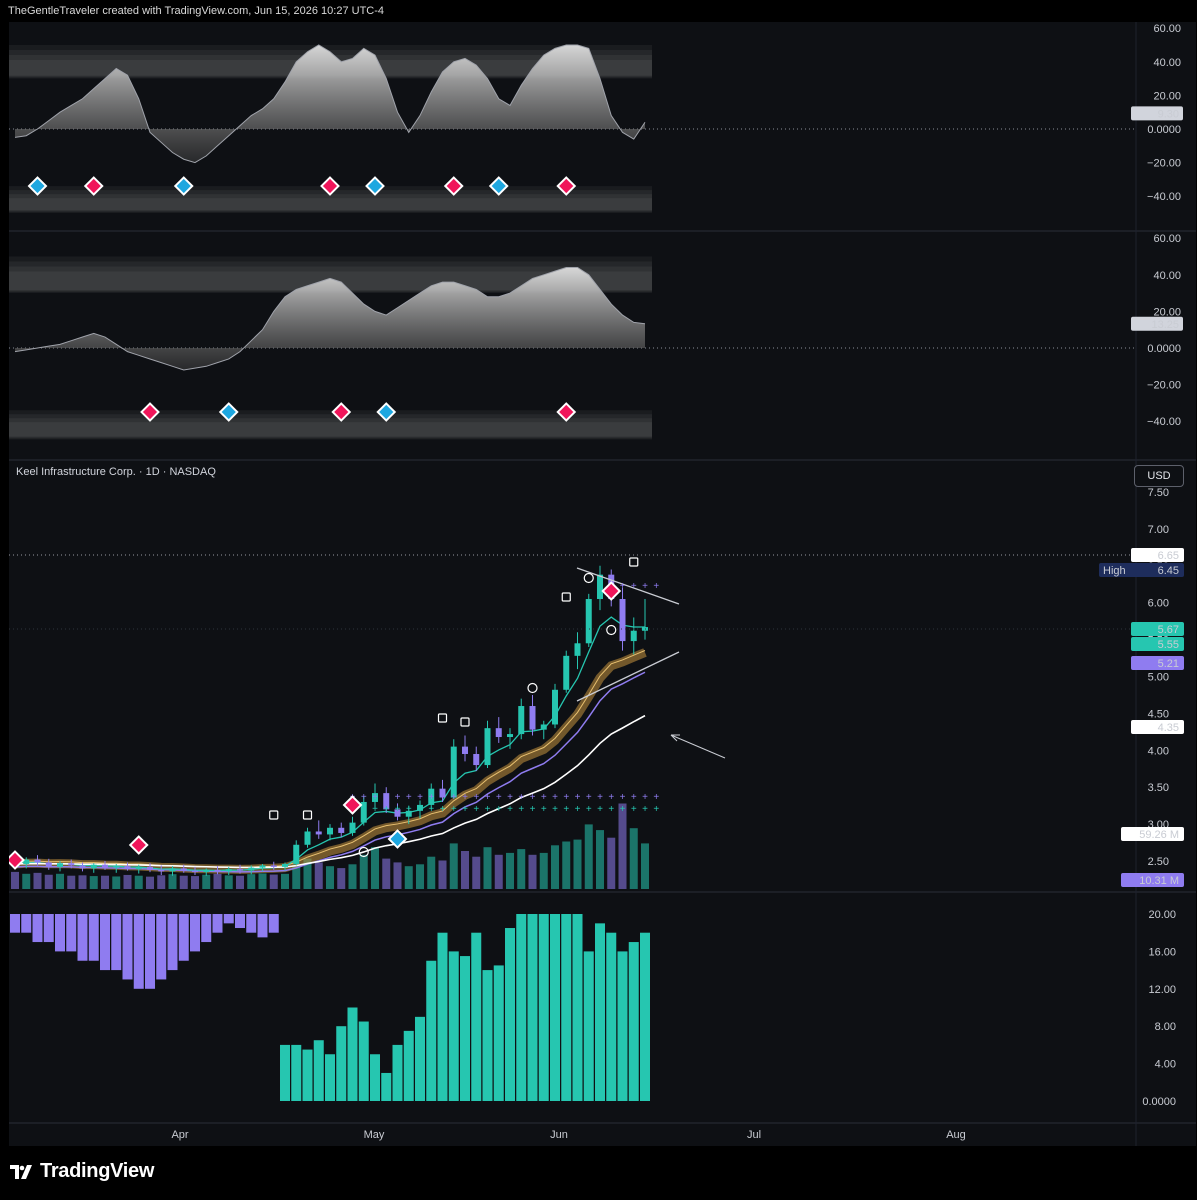 Image resolution: width=1197 pixels, height=1200 pixels. I want to click on volume-badge-text: 10.31 M, so click(1159, 881).